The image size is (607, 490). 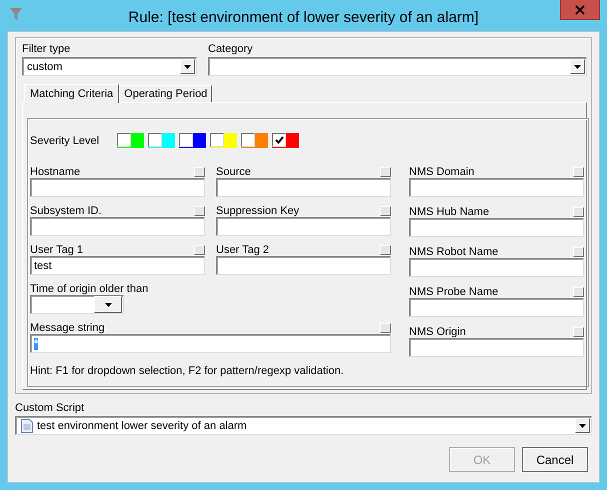 What do you see at coordinates (437, 332) in the screenshot?
I see `field-label: NMS Origin` at bounding box center [437, 332].